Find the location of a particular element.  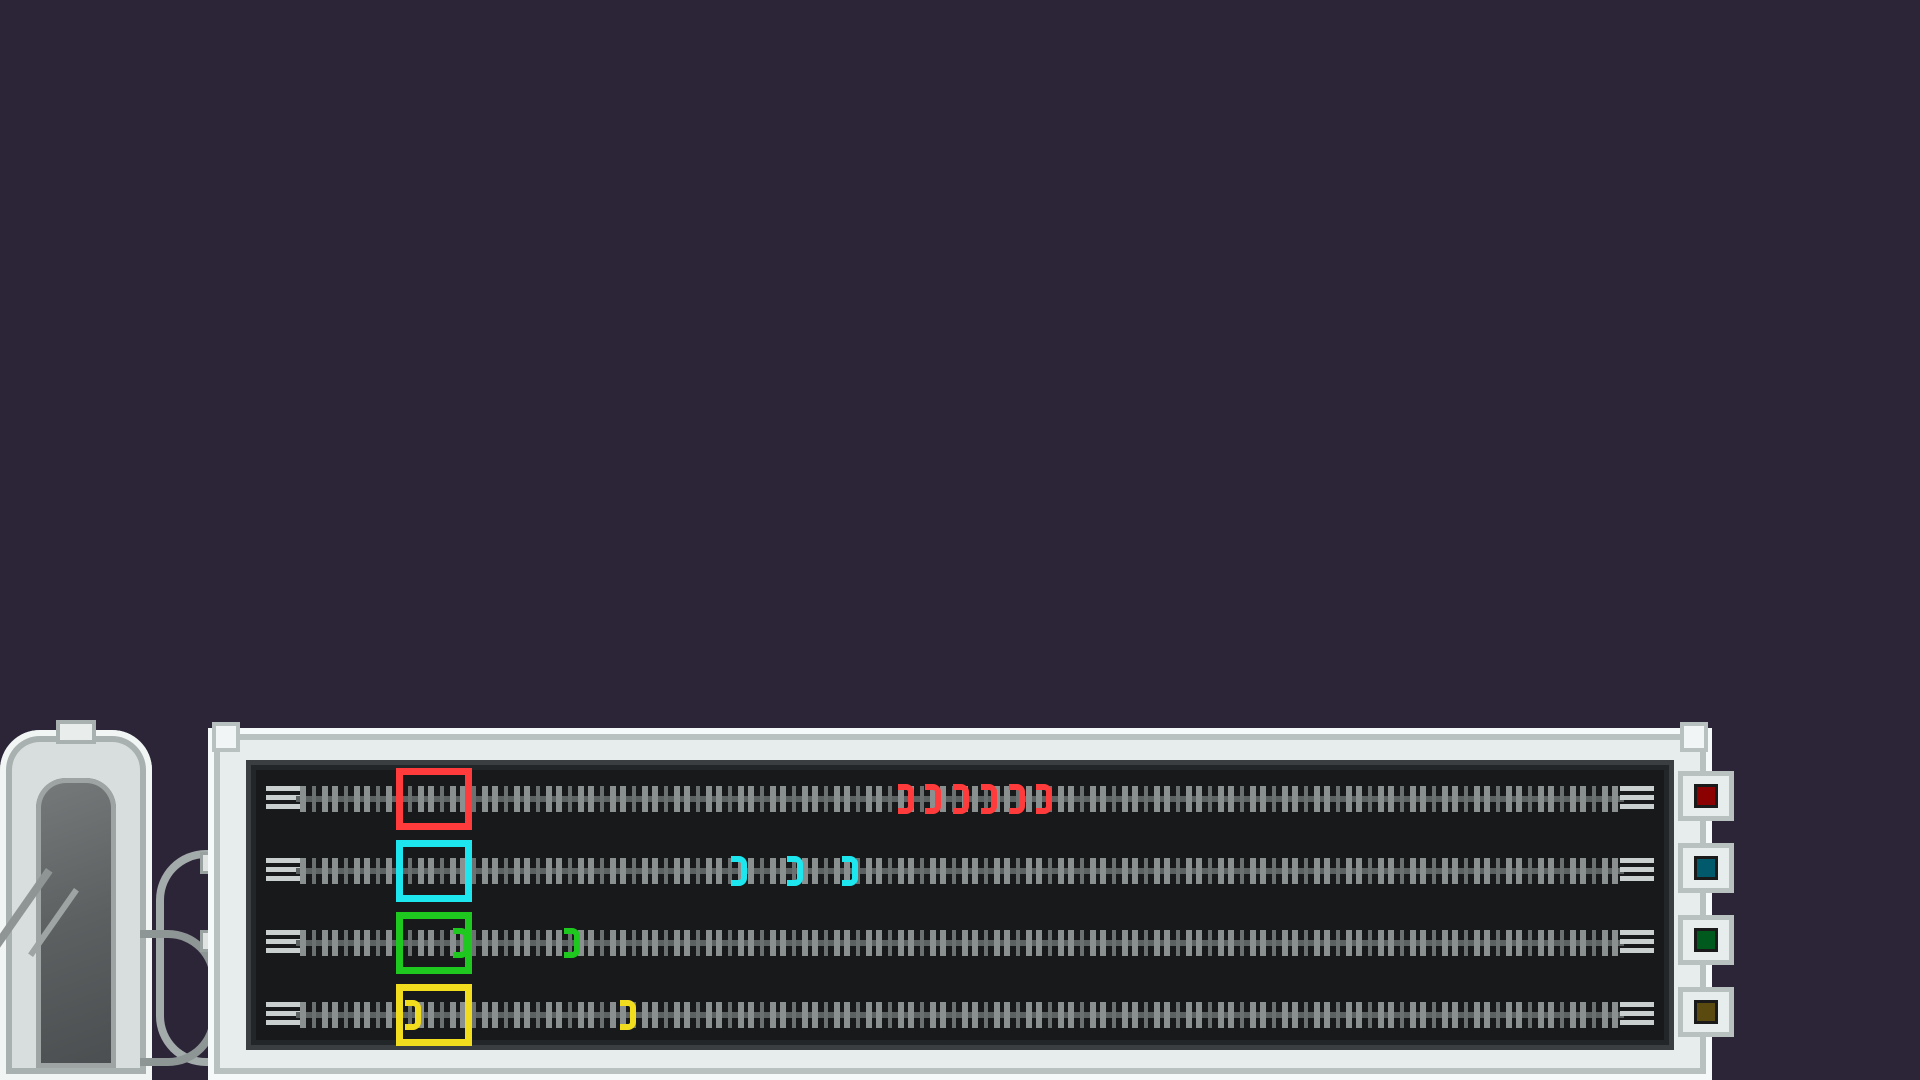

lane-yellow is located at coordinates (960, 1015).